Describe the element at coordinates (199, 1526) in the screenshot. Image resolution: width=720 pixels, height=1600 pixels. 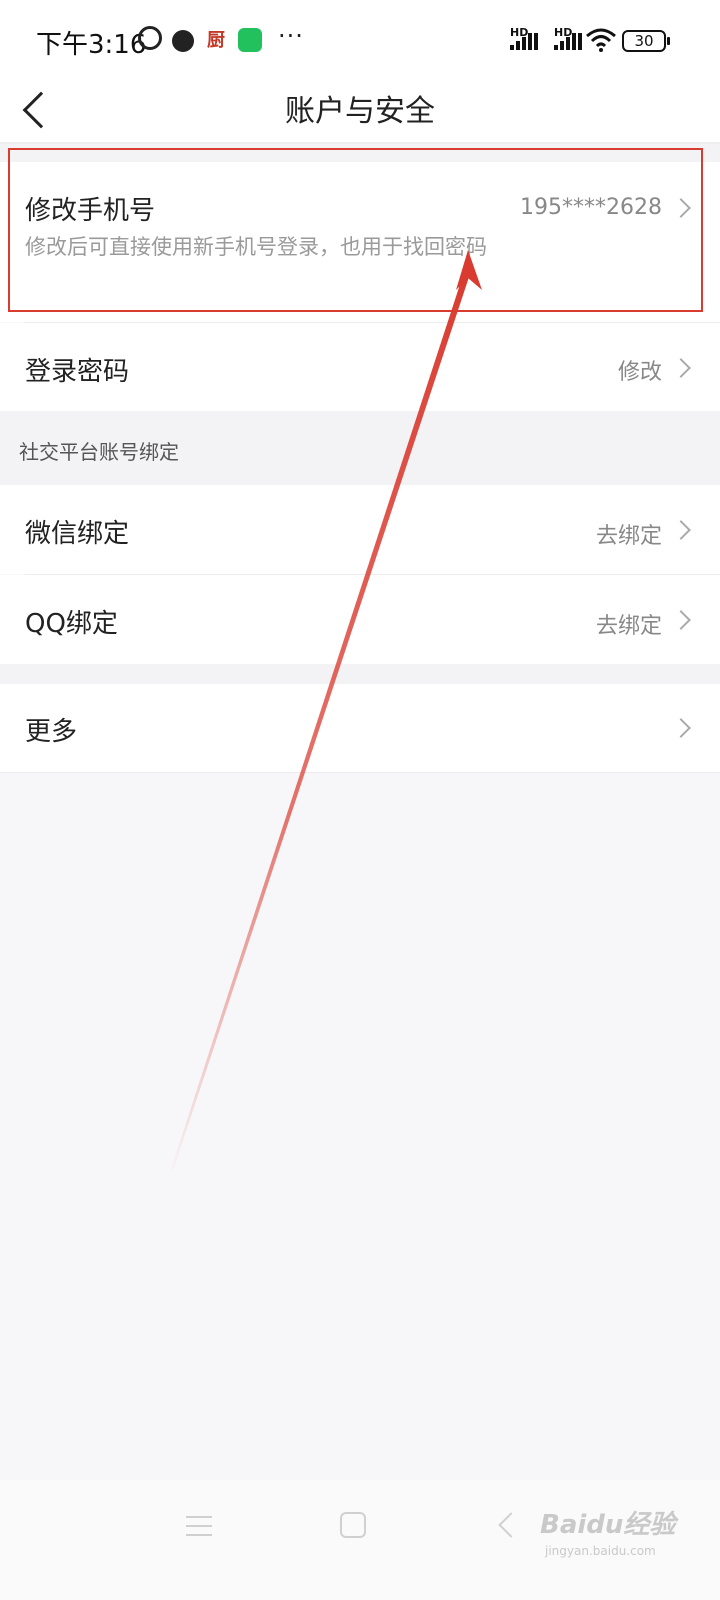
I see `menu-icon` at that location.